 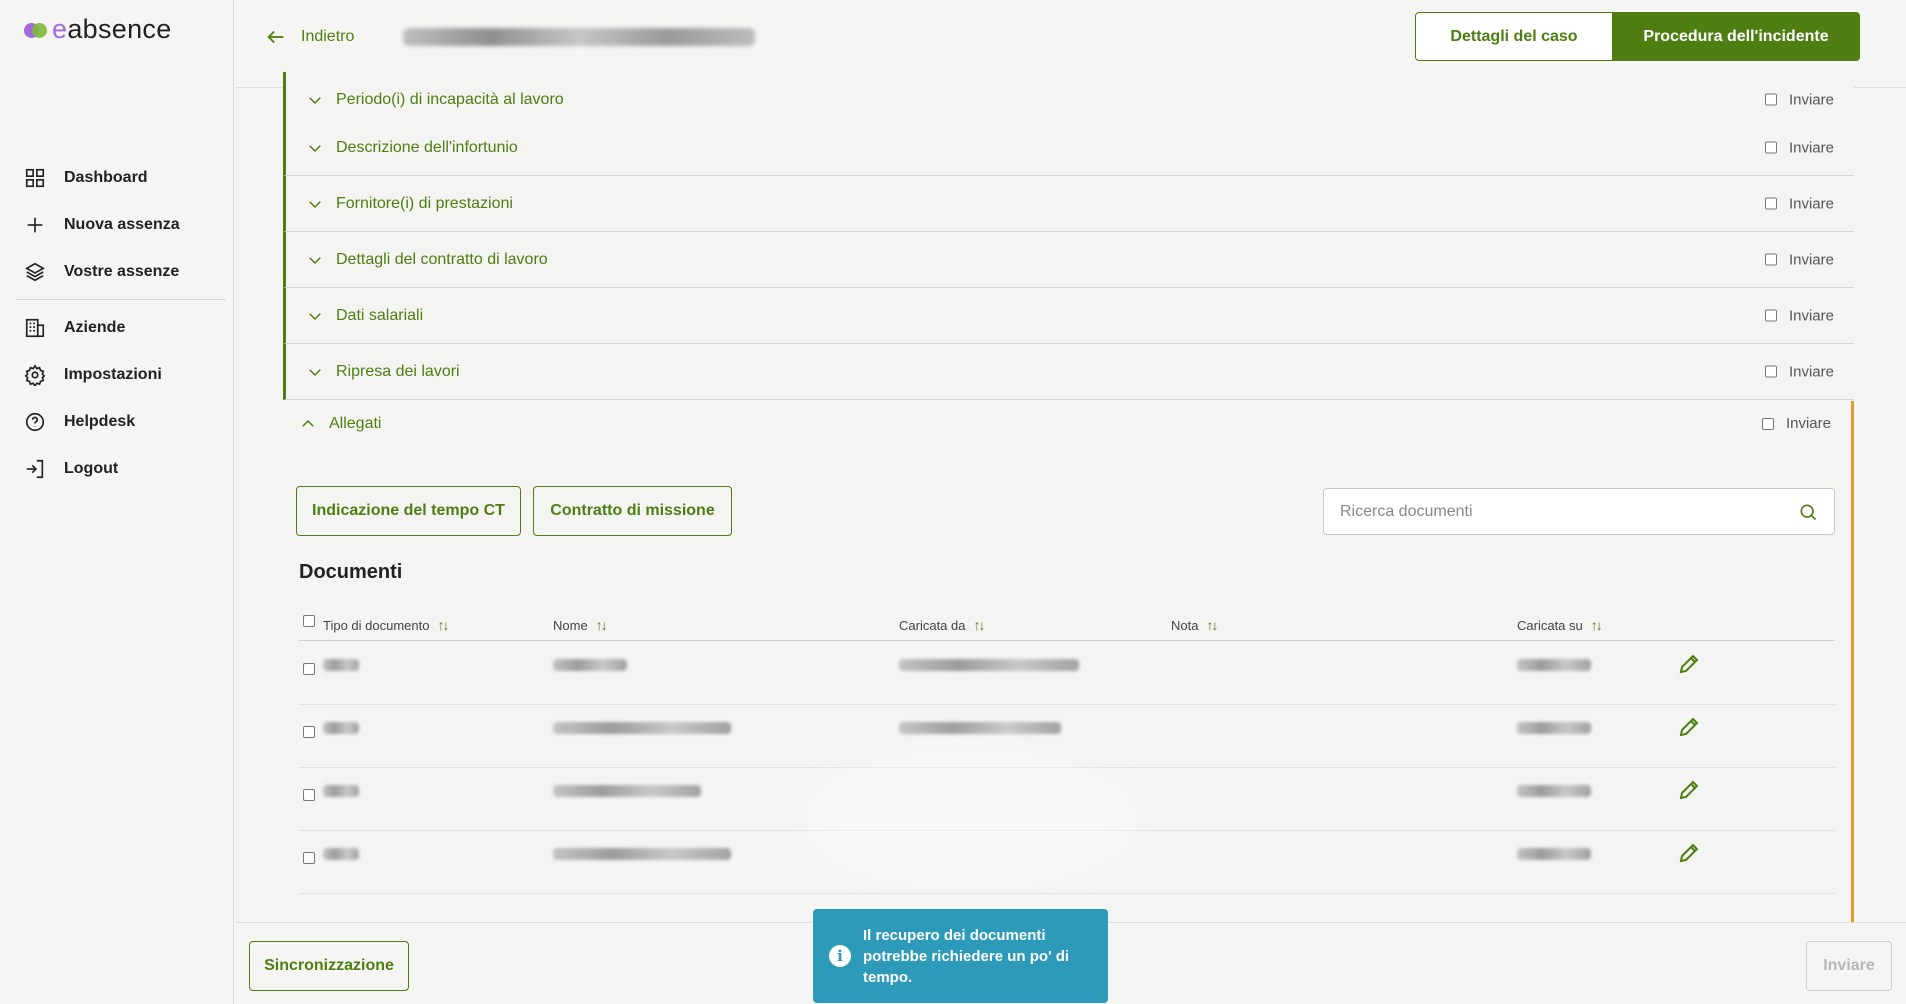 I want to click on logo-mark-icon, so click(x=36, y=30).